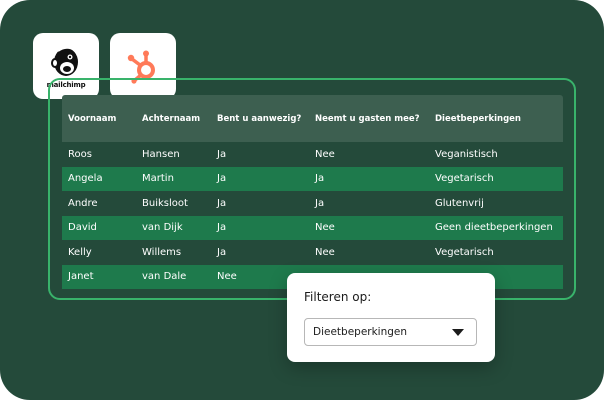  I want to click on cell-achternaam: Willems, so click(162, 252).